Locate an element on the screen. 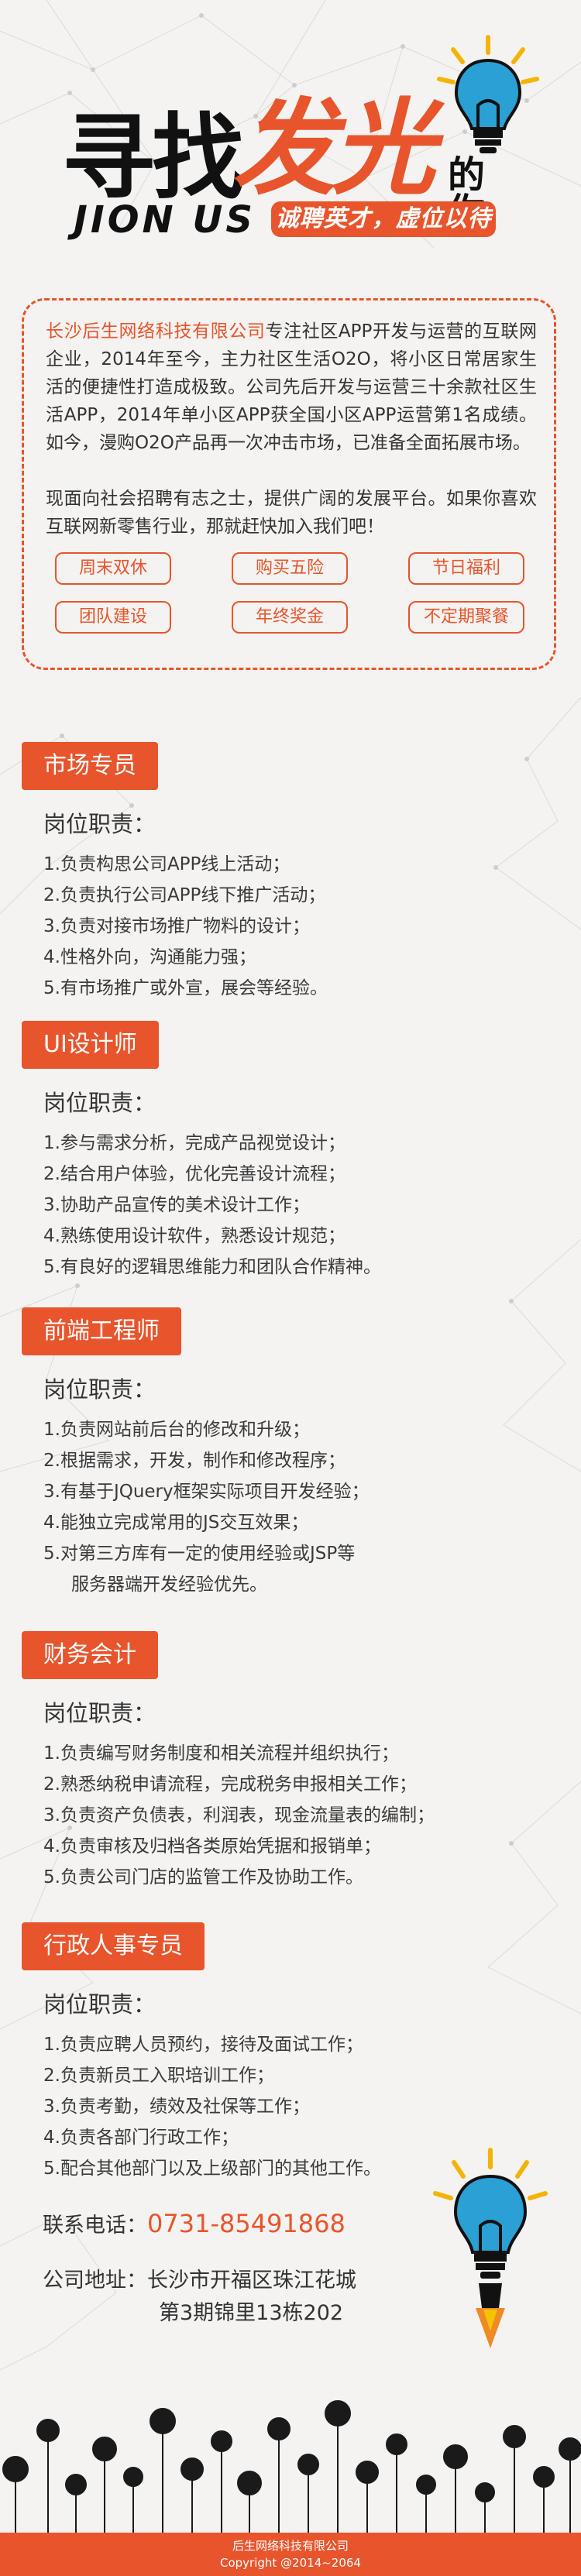 This screenshot has height=2576, width=581. benefit-tag: 团队建设 is located at coordinates (113, 617).